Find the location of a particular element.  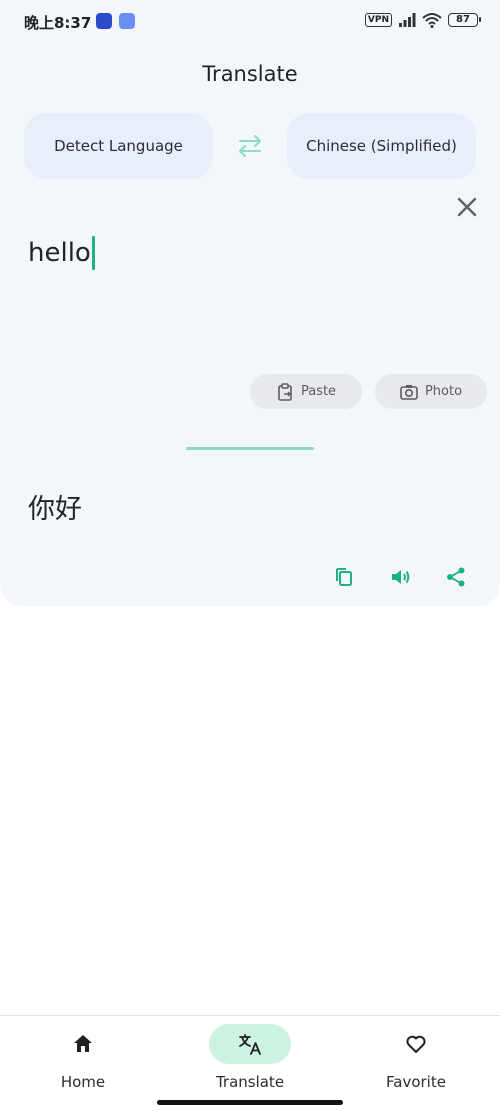

nav-label-home: Home is located at coordinates (83, 1082).